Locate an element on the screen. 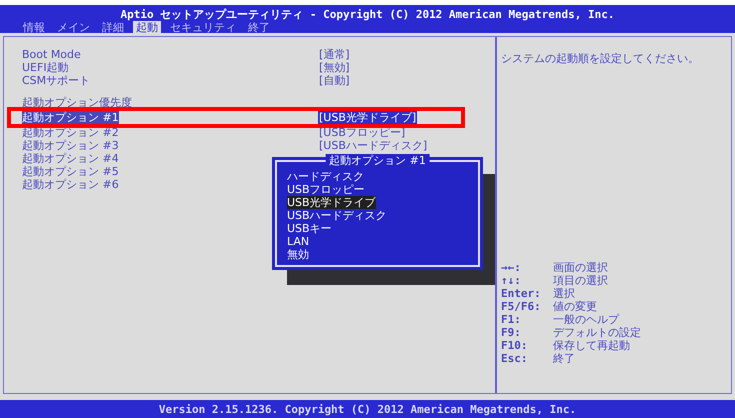  menu-tab: 起動 is located at coordinates (147, 27).